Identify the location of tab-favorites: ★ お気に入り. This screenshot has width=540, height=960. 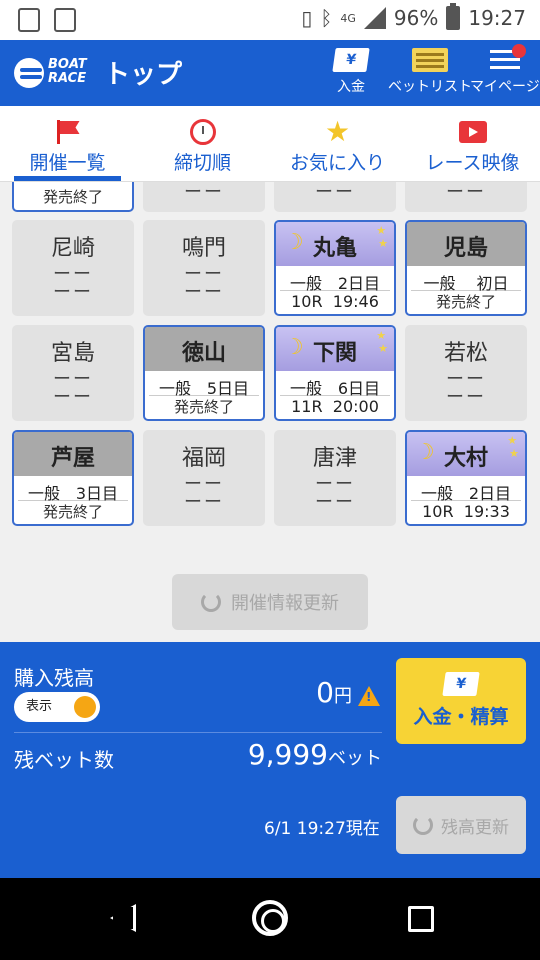
(337, 143).